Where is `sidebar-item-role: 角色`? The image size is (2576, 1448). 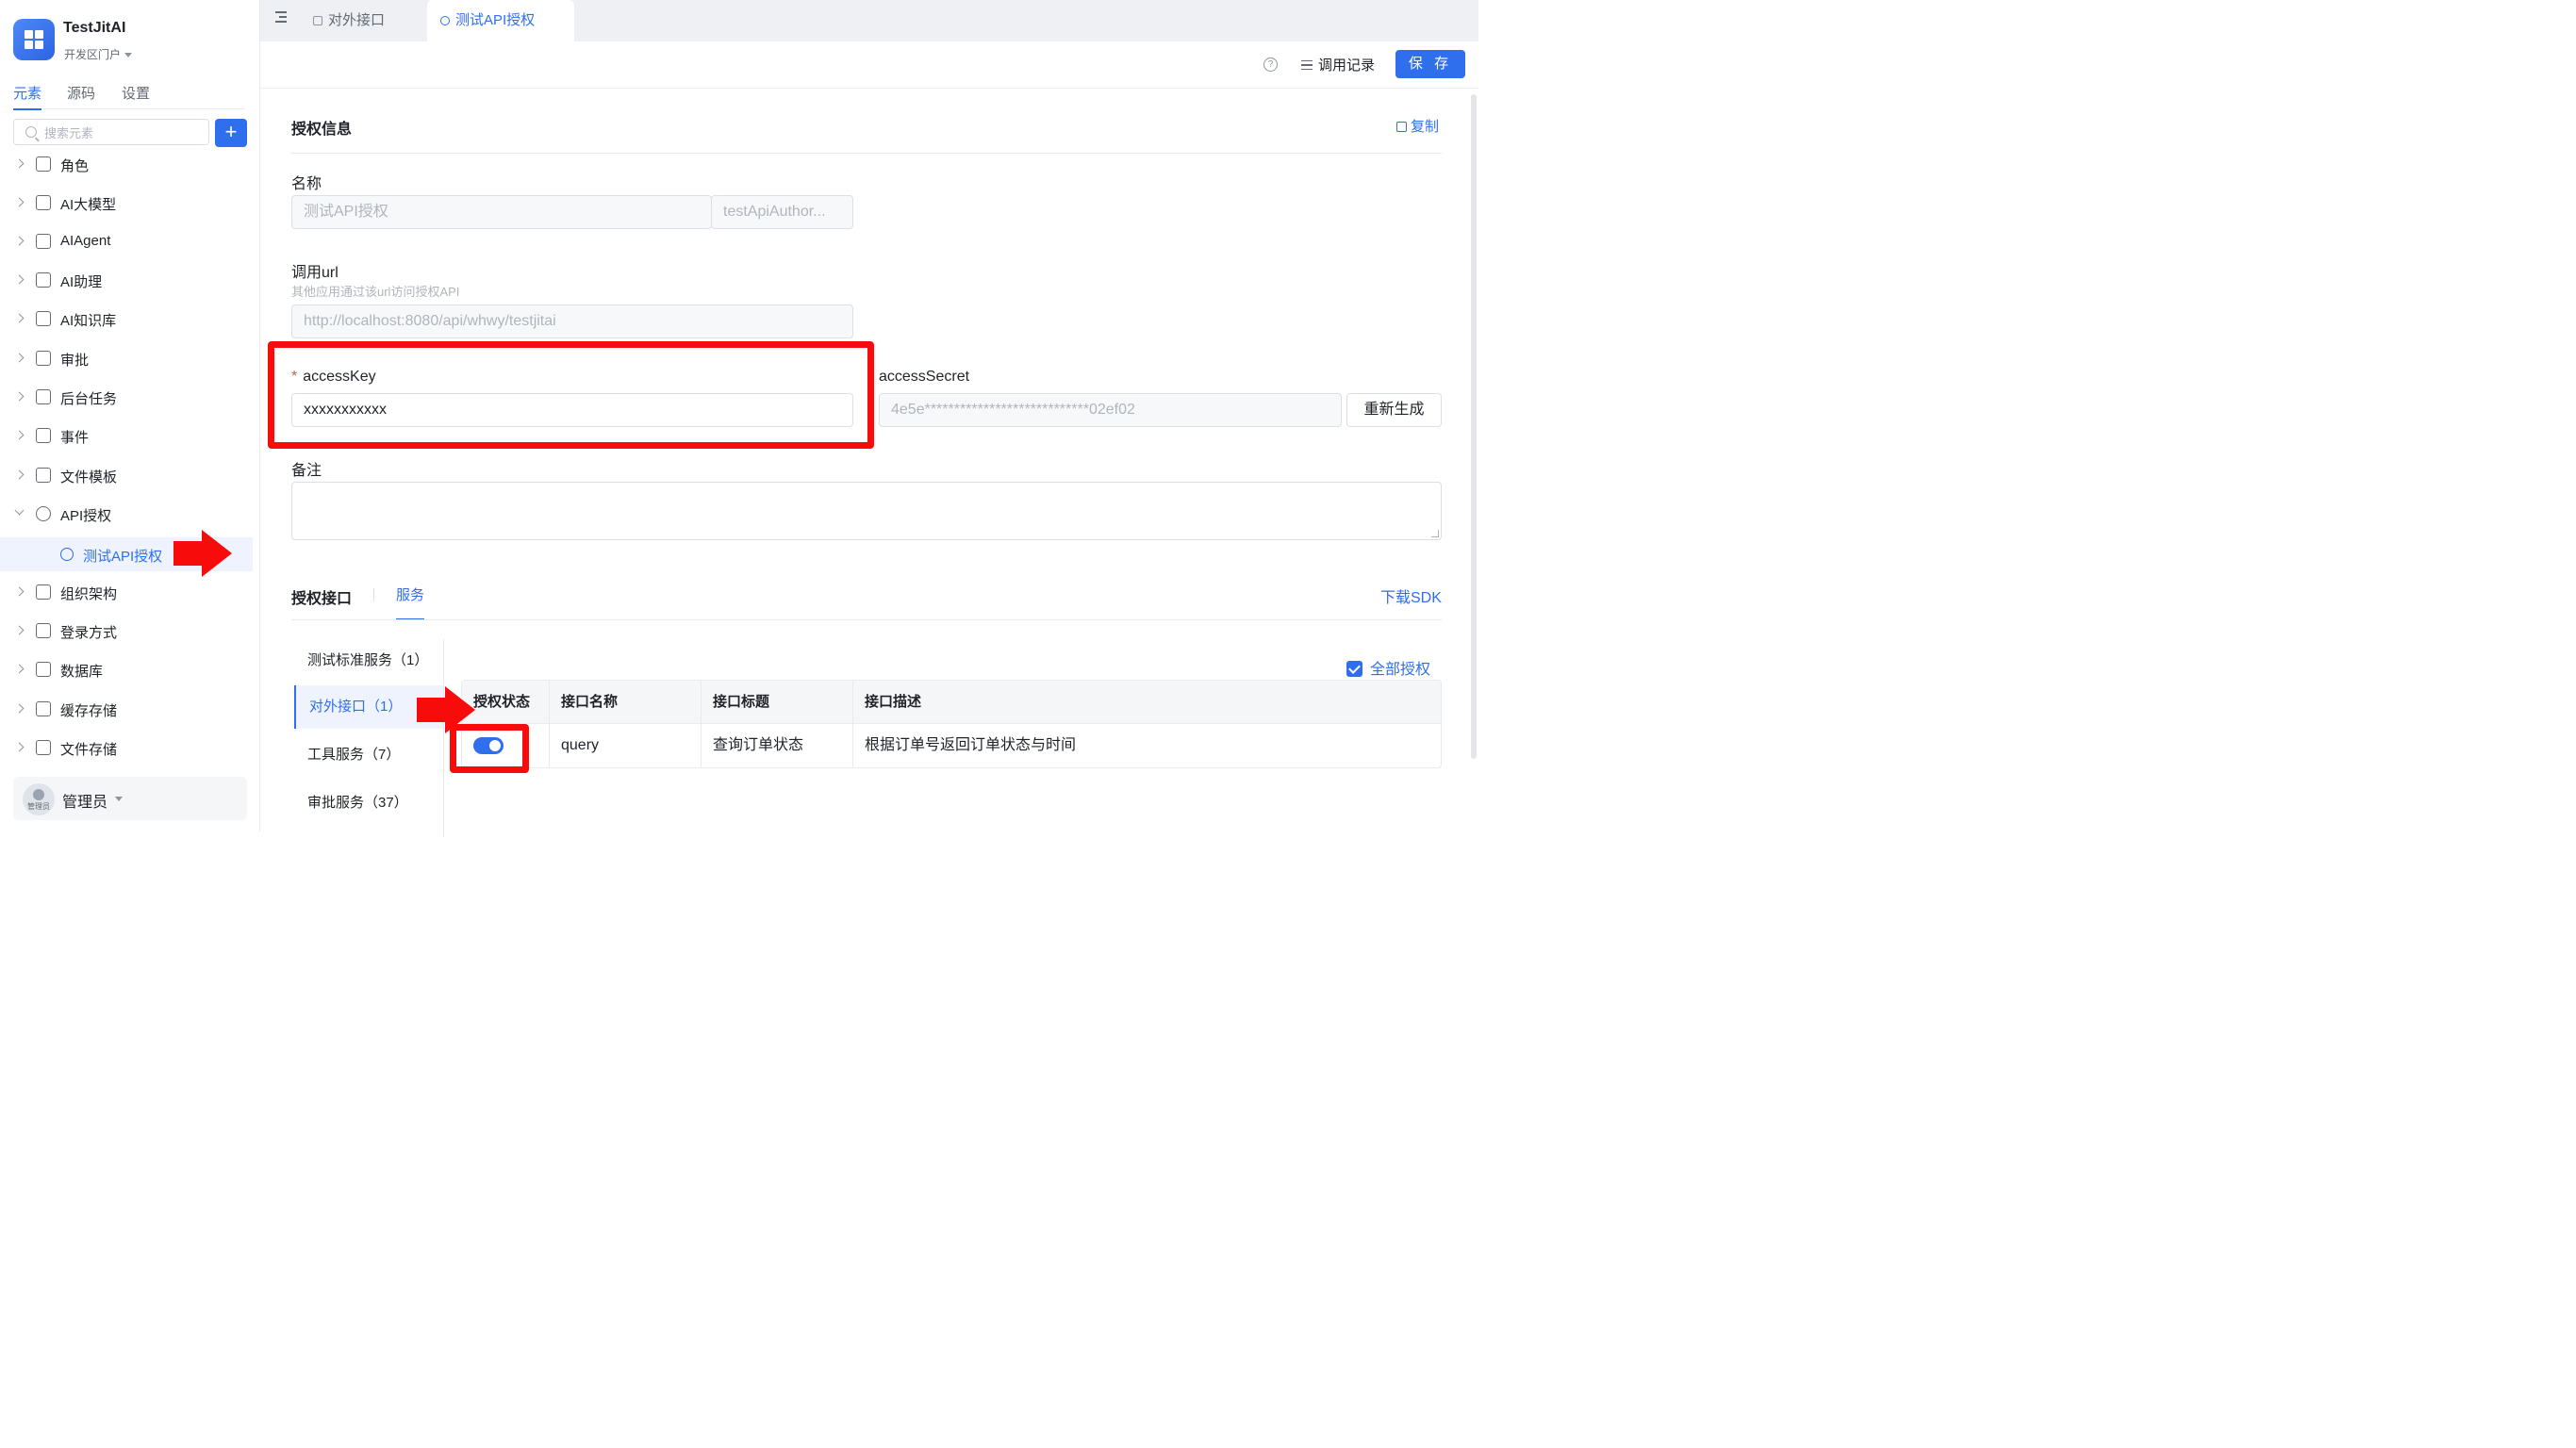
sidebar-item-role: 角色 is located at coordinates (126, 164).